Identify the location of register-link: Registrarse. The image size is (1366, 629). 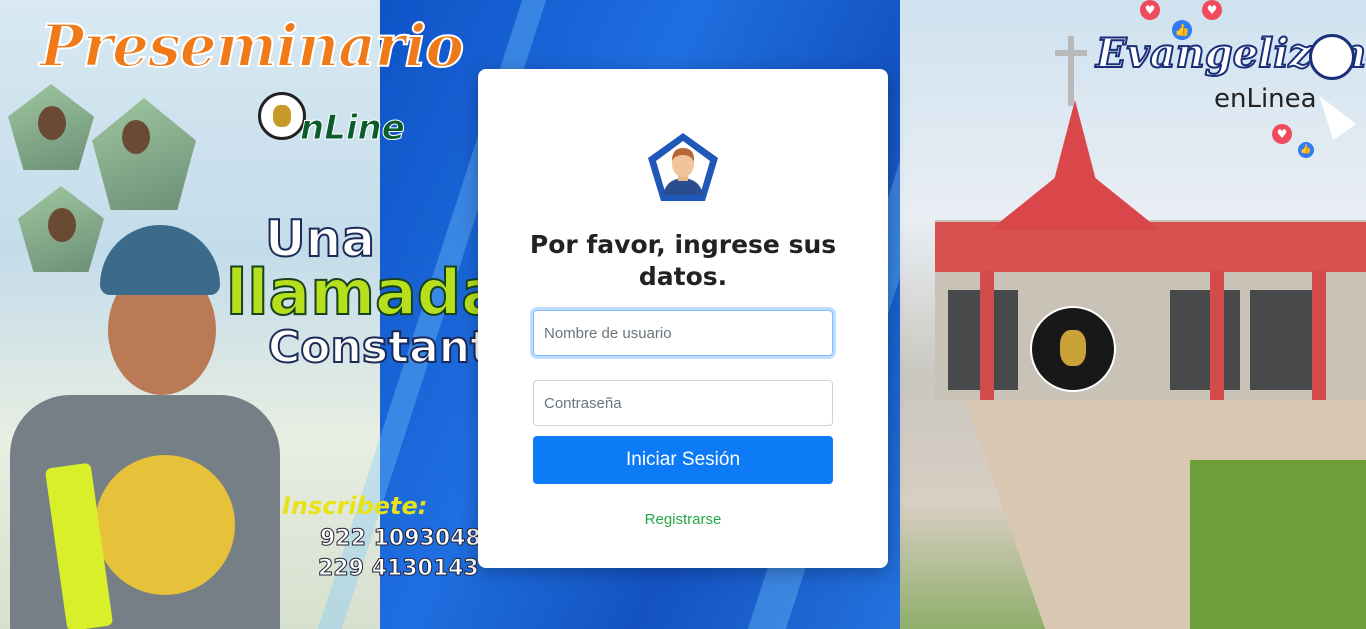
(683, 519).